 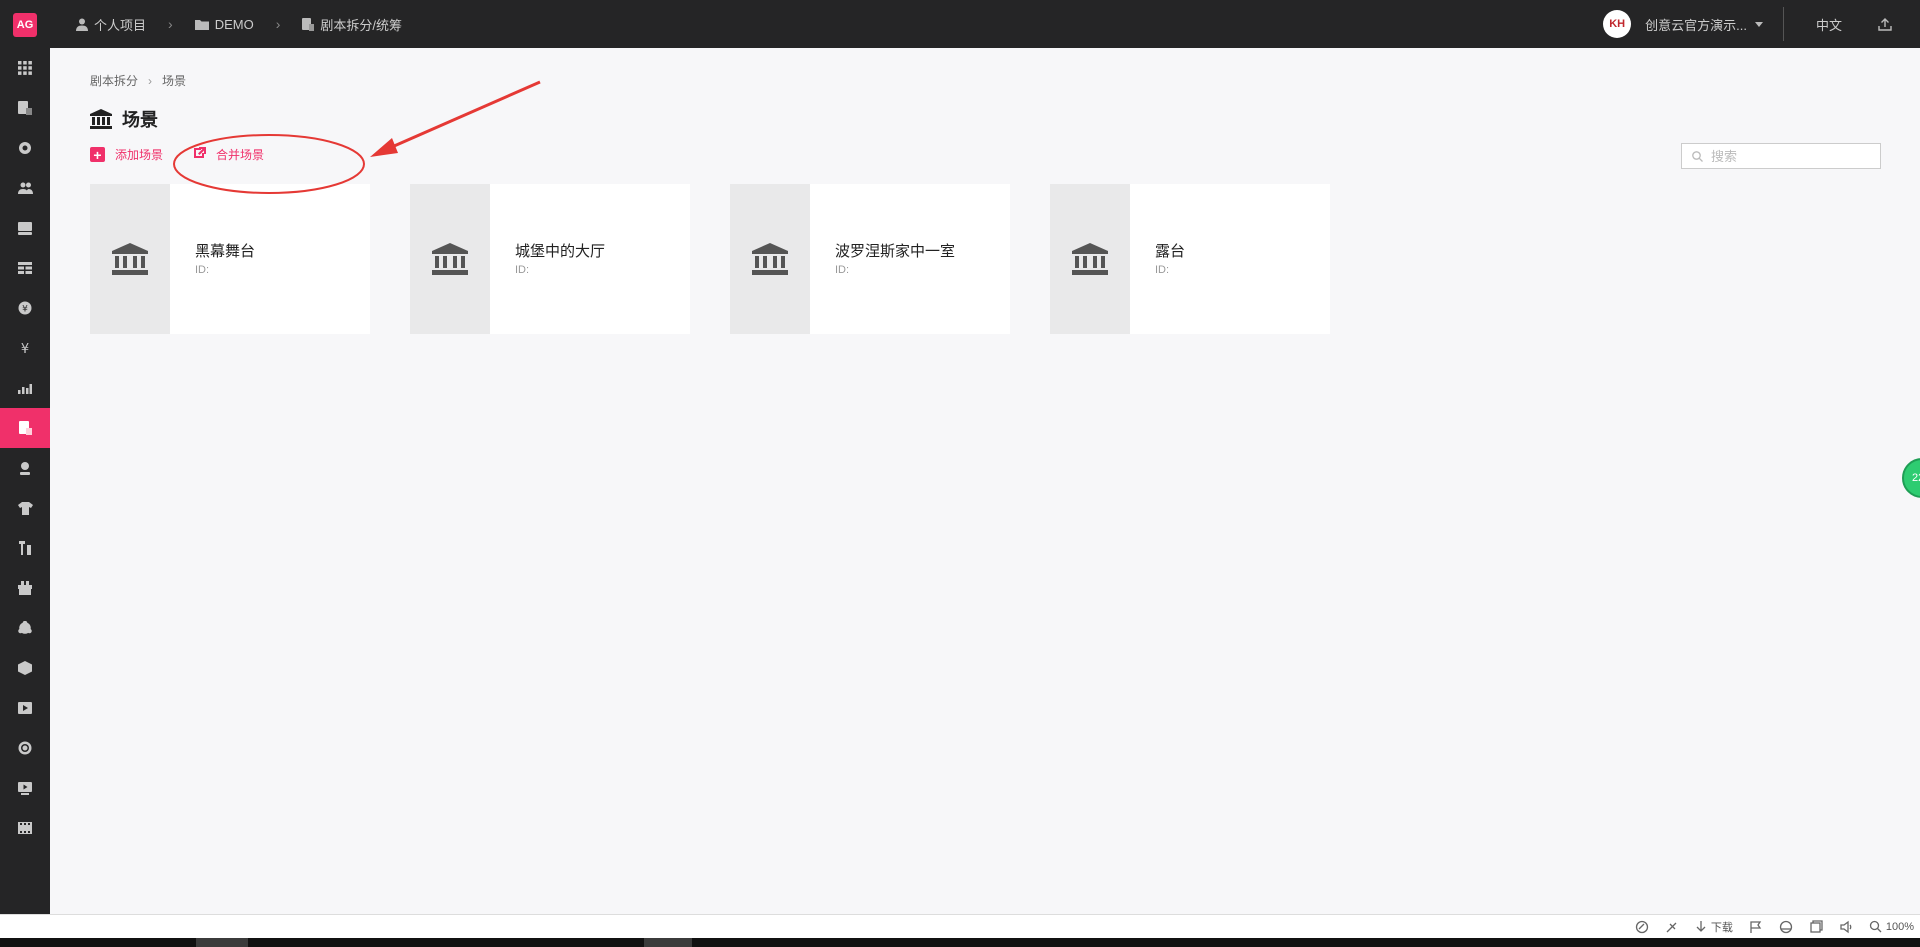 I want to click on sidebar-item-video, so click(x=25, y=788).